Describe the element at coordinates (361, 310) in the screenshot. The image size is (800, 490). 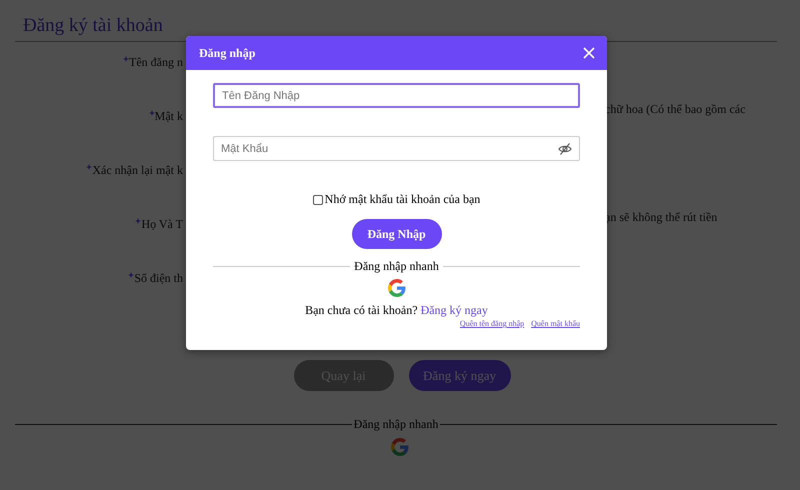
I see `signup-prompt: Bạn chưa có tài khoản?` at that location.